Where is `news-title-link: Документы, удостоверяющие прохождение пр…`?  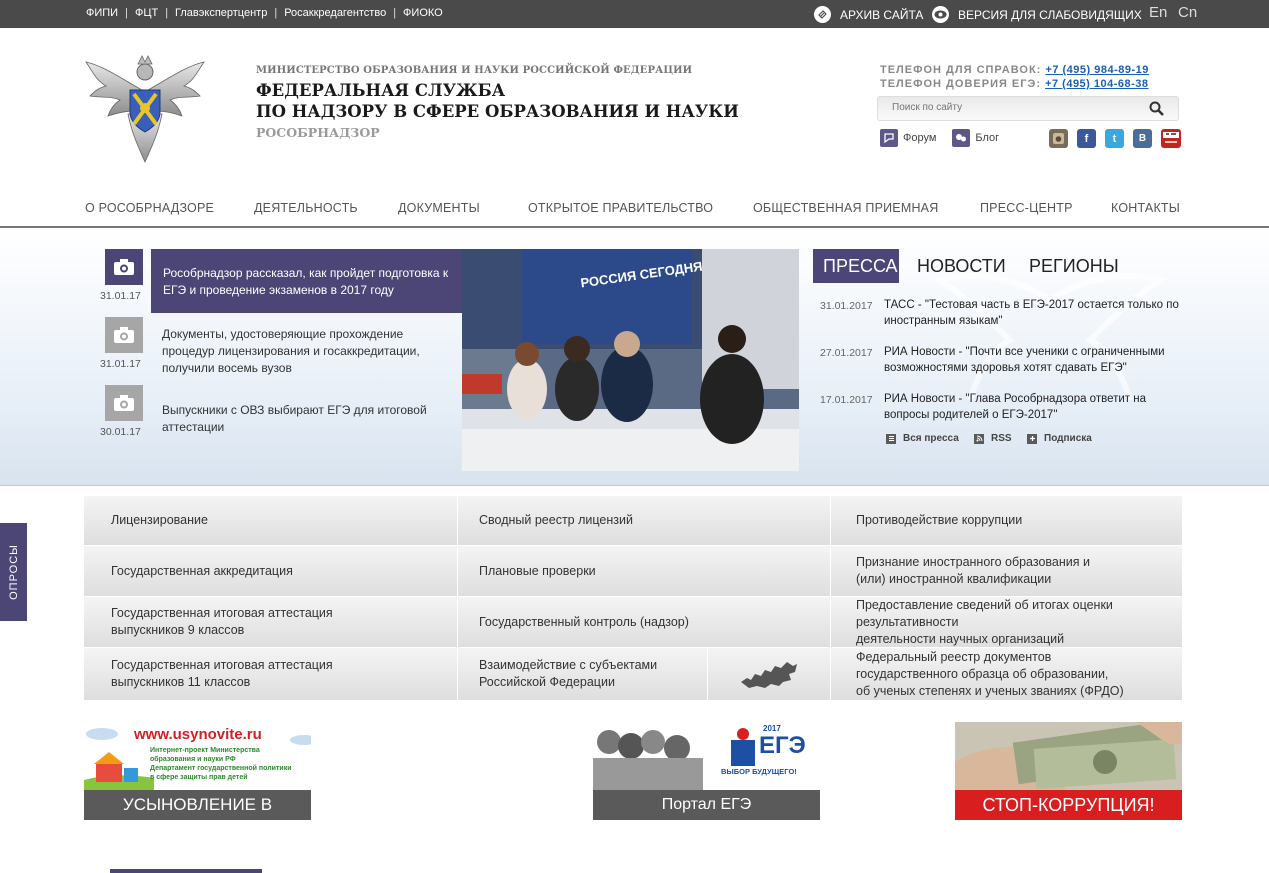 news-title-link: Документы, удостоверяющие прохождение пр… is located at coordinates (304, 351).